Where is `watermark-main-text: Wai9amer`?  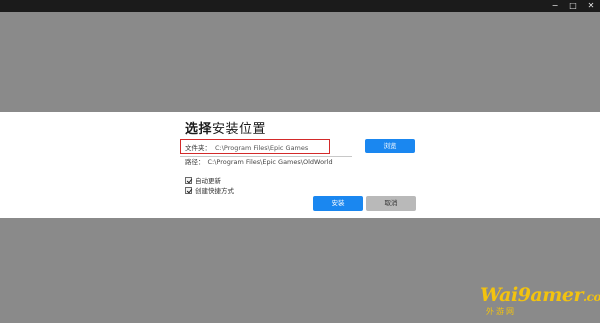
watermark-main-text: Wai9amer is located at coordinates (531, 295).